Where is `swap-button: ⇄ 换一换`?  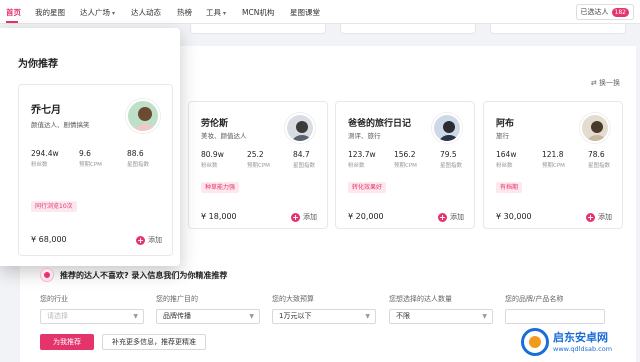
swap-button: ⇄ 换一换 is located at coordinates (605, 83).